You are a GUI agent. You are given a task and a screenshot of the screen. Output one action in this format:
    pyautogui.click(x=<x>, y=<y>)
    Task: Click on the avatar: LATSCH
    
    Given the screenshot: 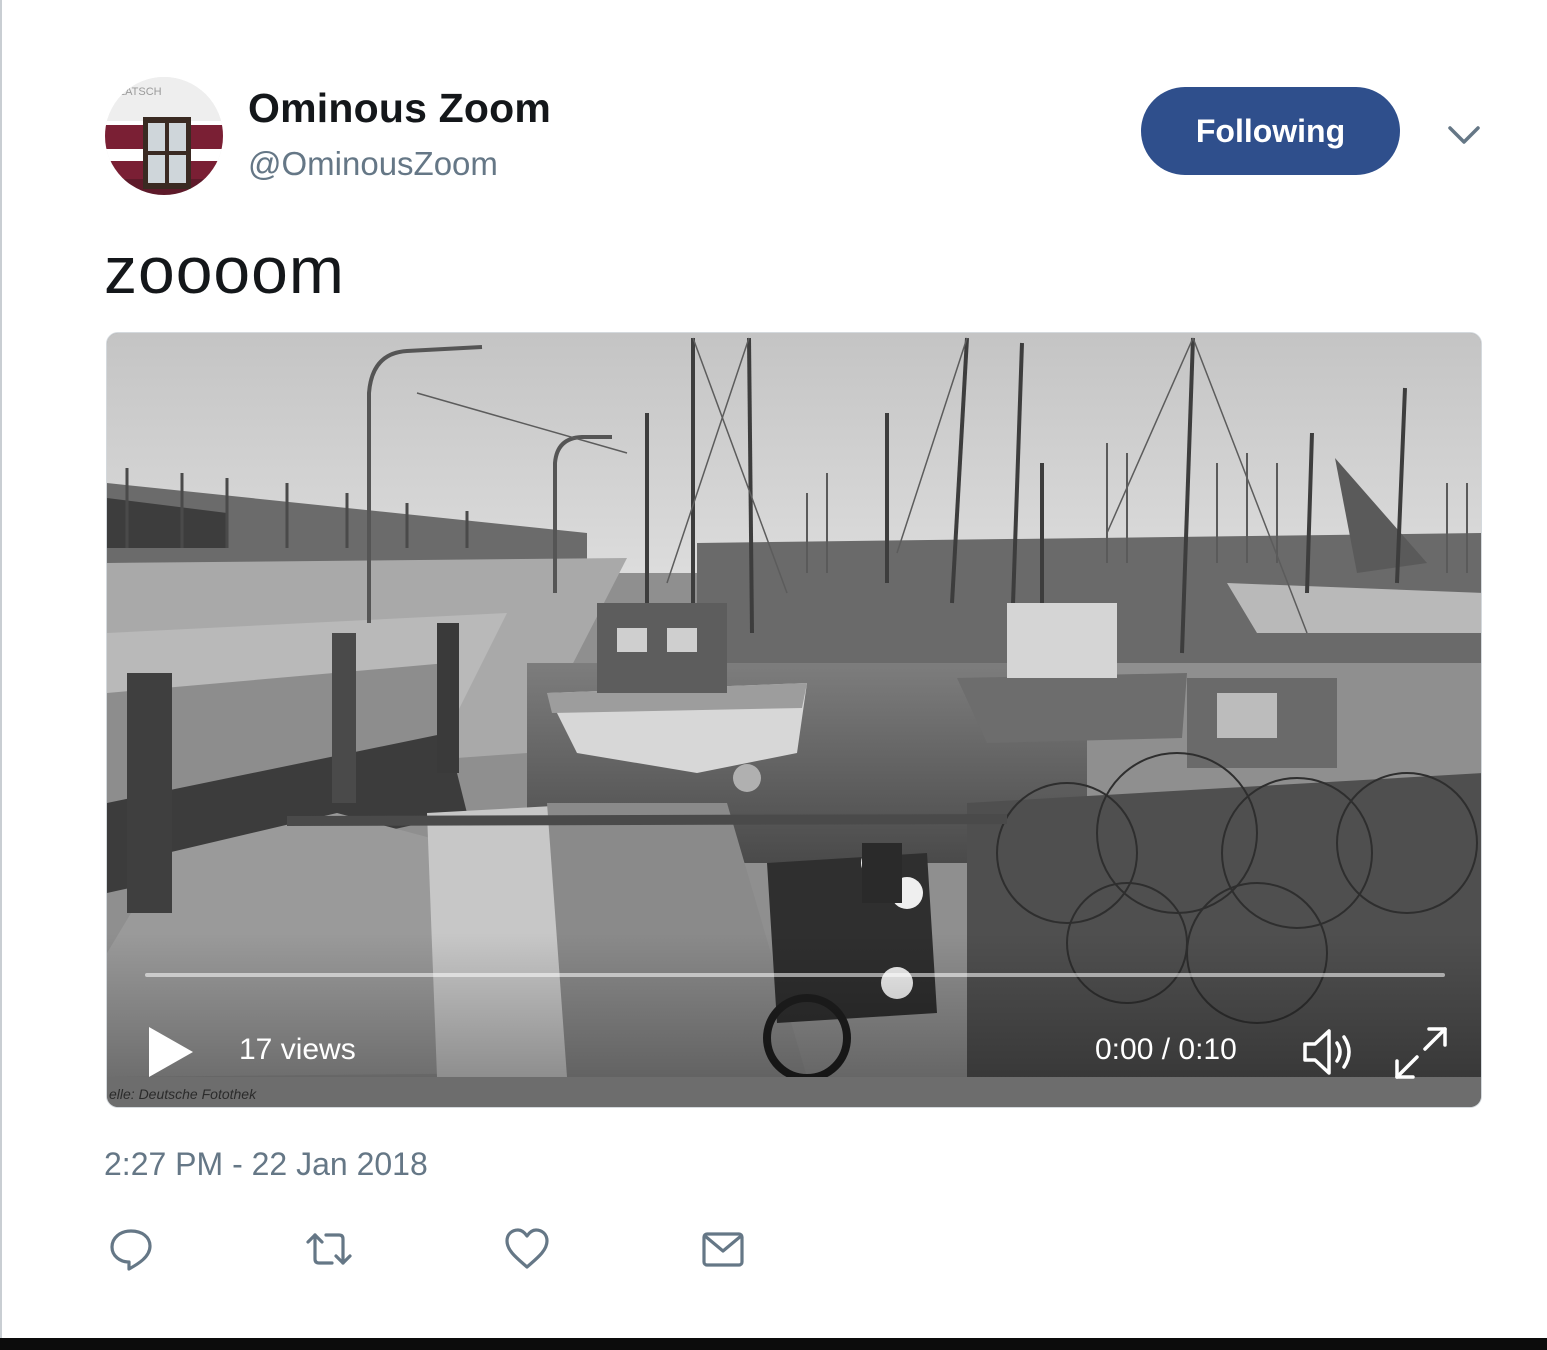 What is the action you would take?
    pyautogui.click(x=164, y=136)
    